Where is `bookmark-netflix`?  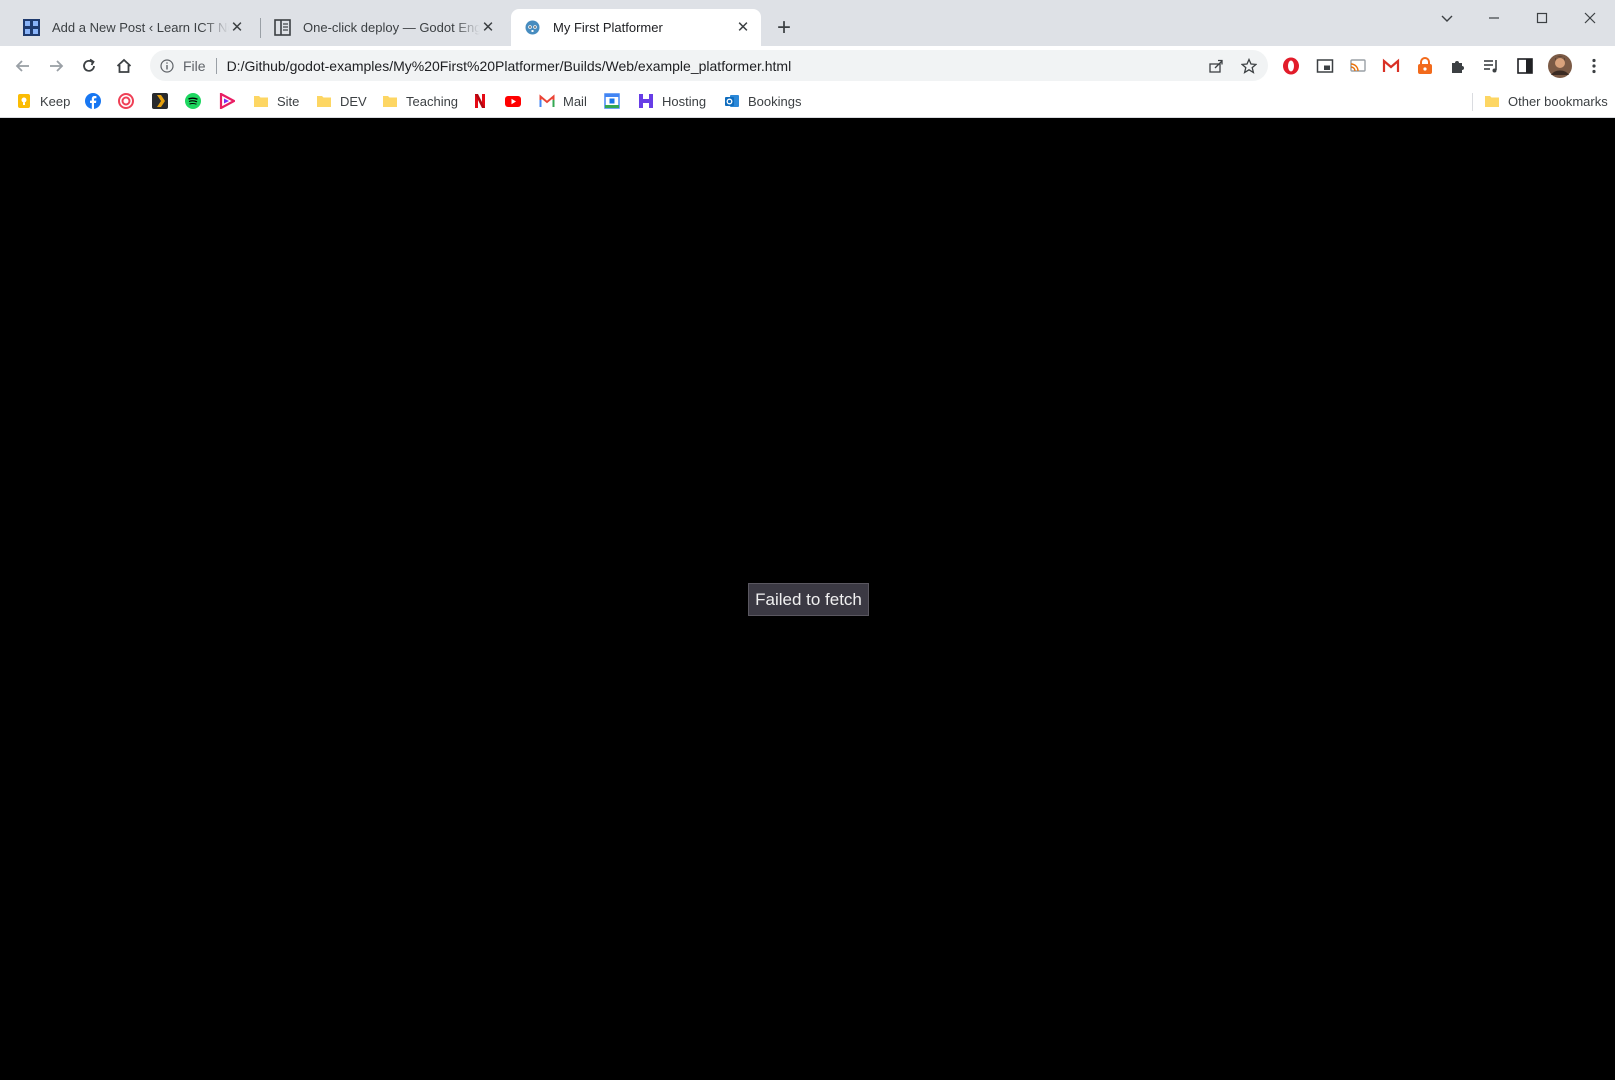
bookmark-netflix is located at coordinates (480, 101).